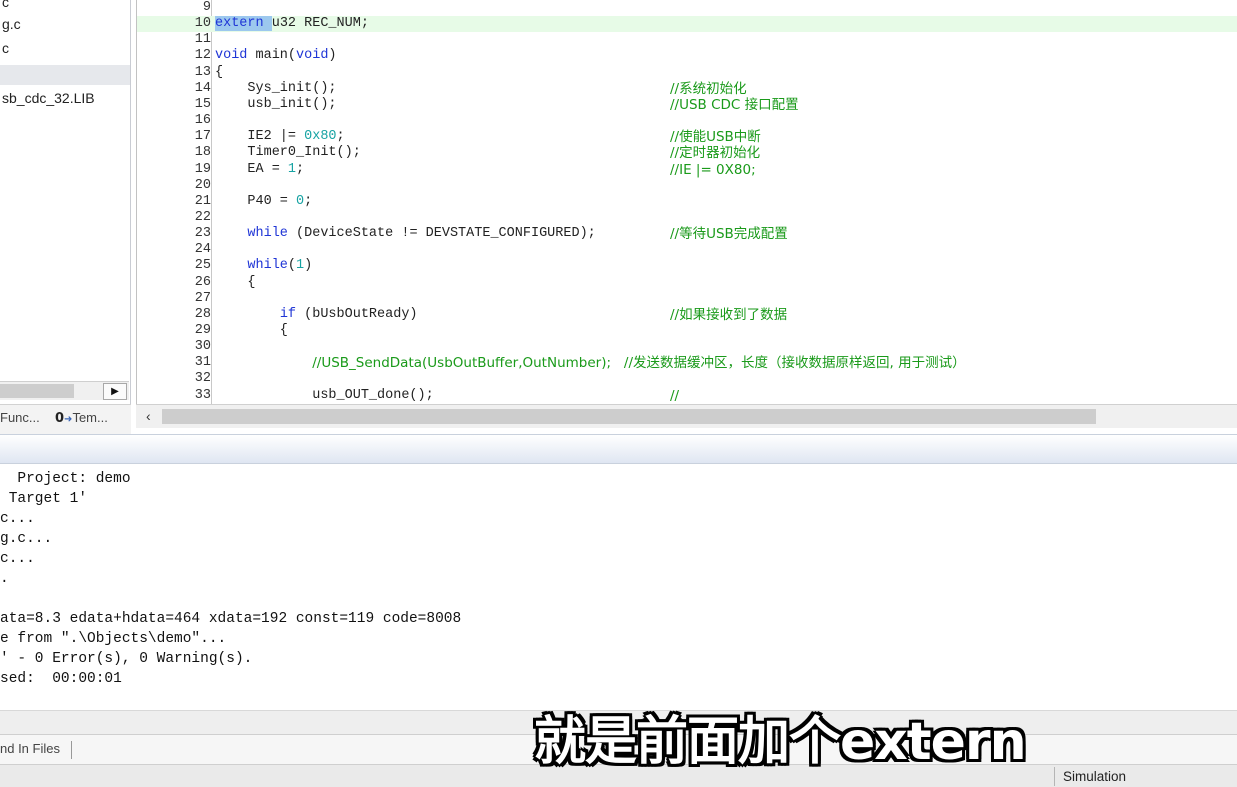 This screenshot has height=787, width=1237. I want to click on code-line: 19 EA = 1; //IE |= 0X80;, so click(687, 170).